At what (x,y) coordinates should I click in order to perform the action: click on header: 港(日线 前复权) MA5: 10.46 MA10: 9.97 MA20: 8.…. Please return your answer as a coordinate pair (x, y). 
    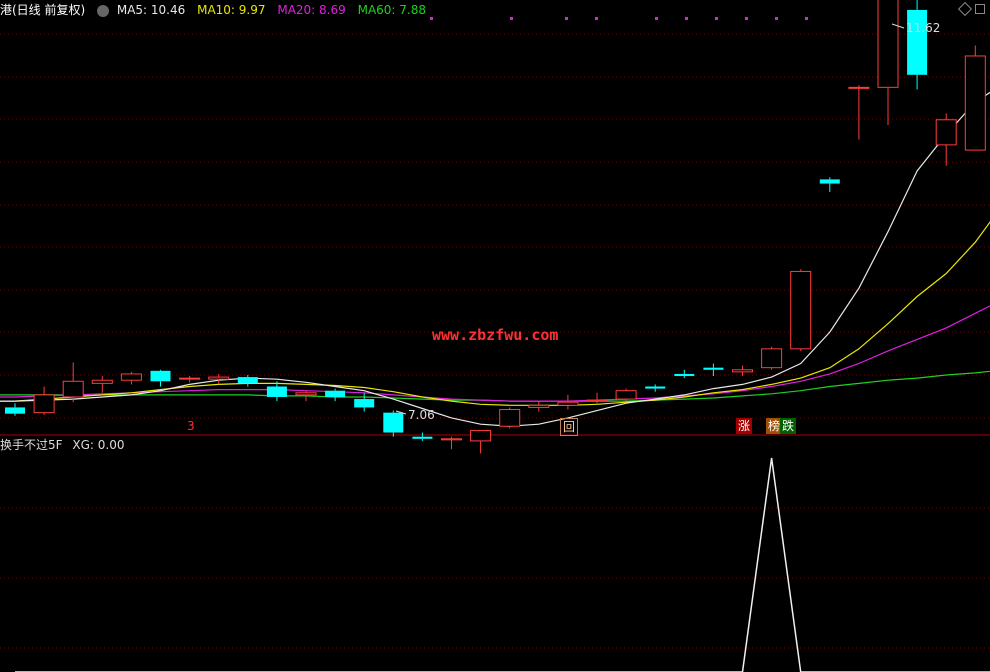
    Looking at the image, I should click on (217, 10).